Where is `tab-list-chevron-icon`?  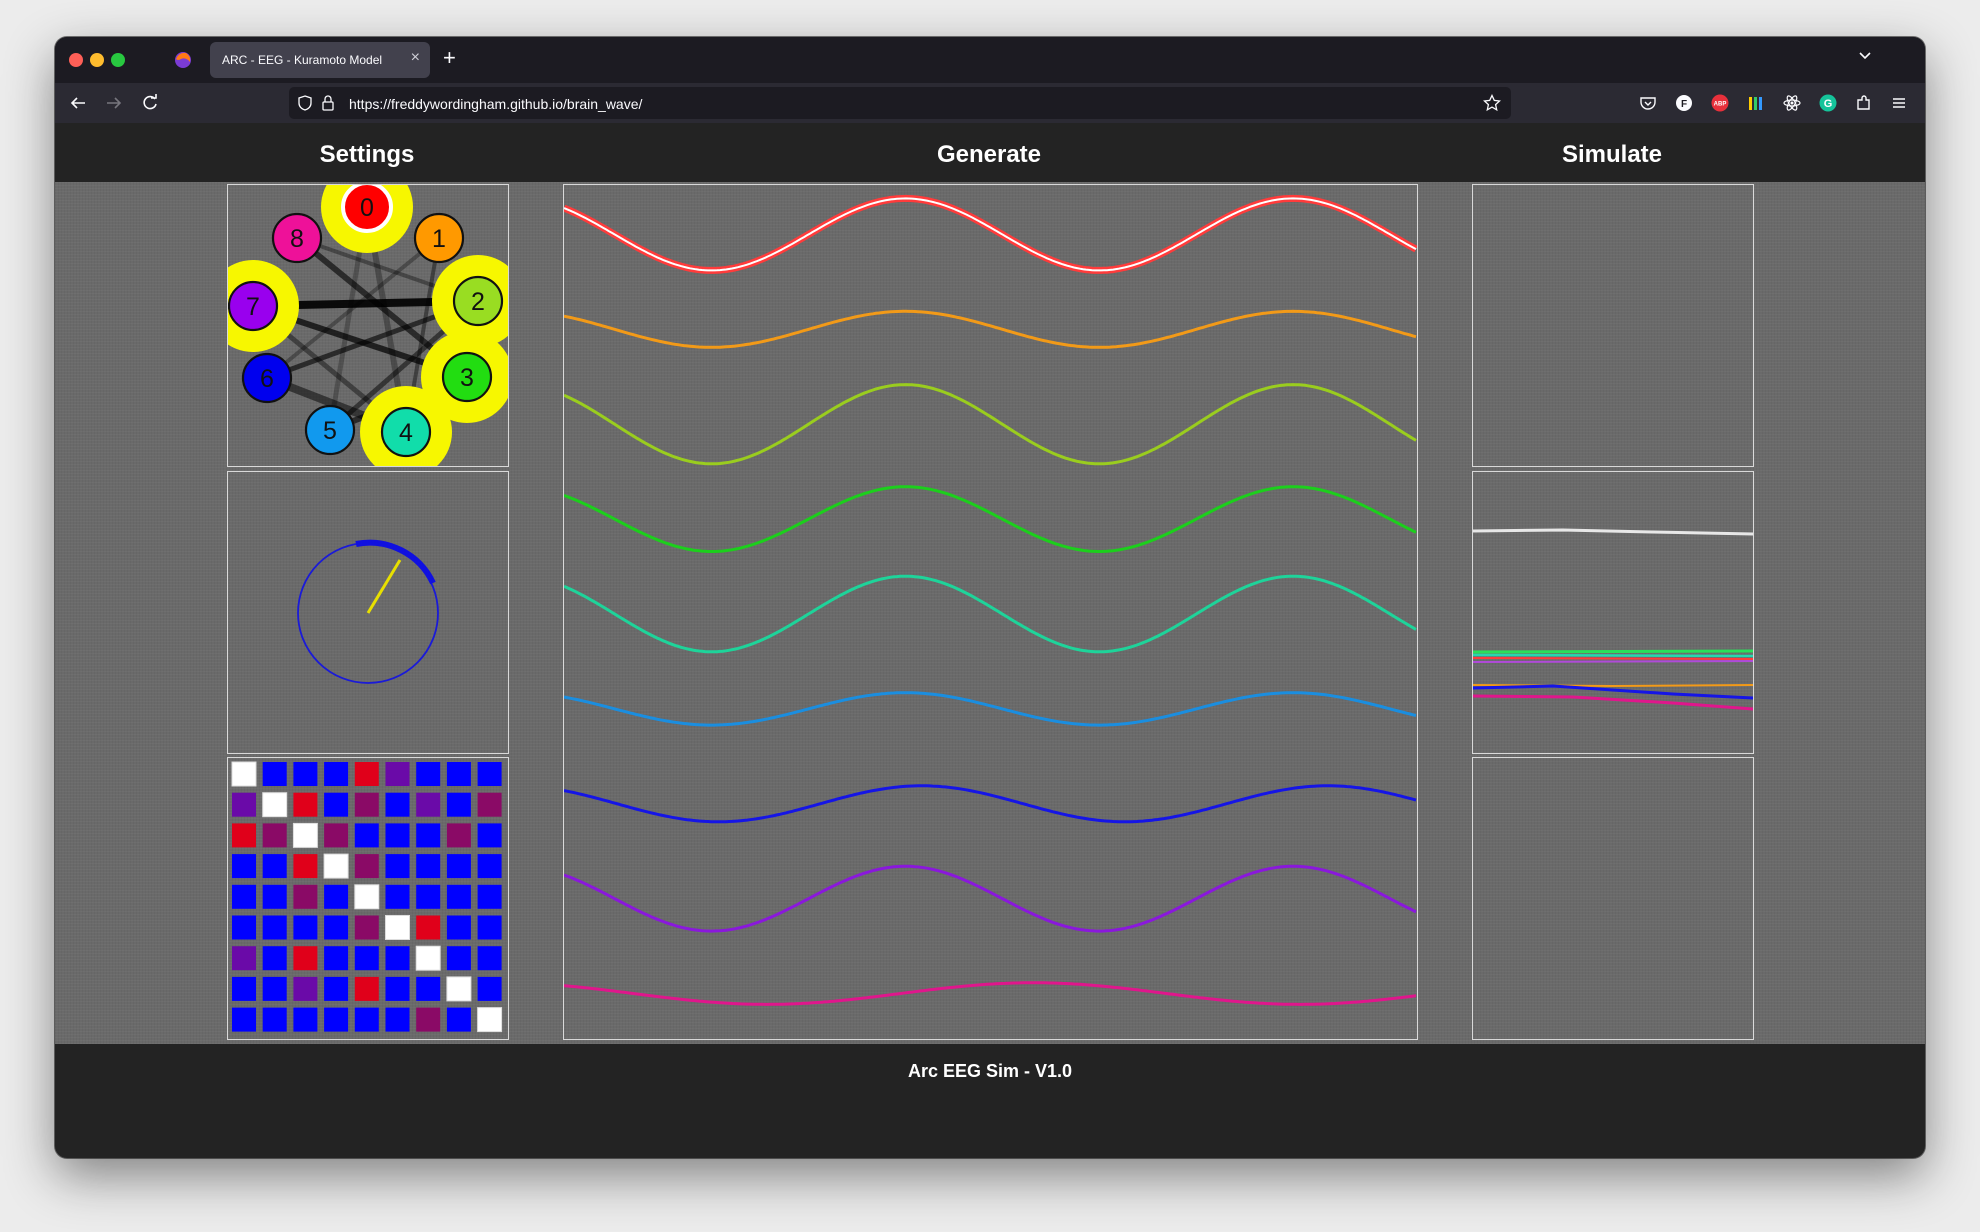 tab-list-chevron-icon is located at coordinates (1865, 55).